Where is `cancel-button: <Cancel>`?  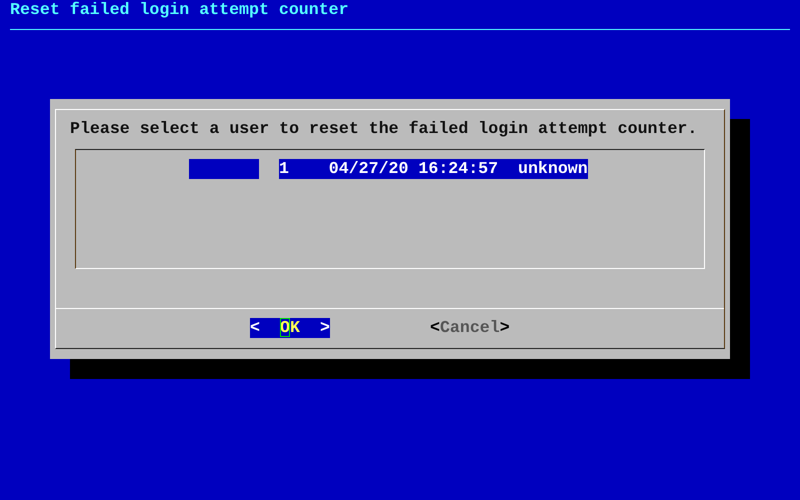
cancel-button: <Cancel> is located at coordinates (470, 328).